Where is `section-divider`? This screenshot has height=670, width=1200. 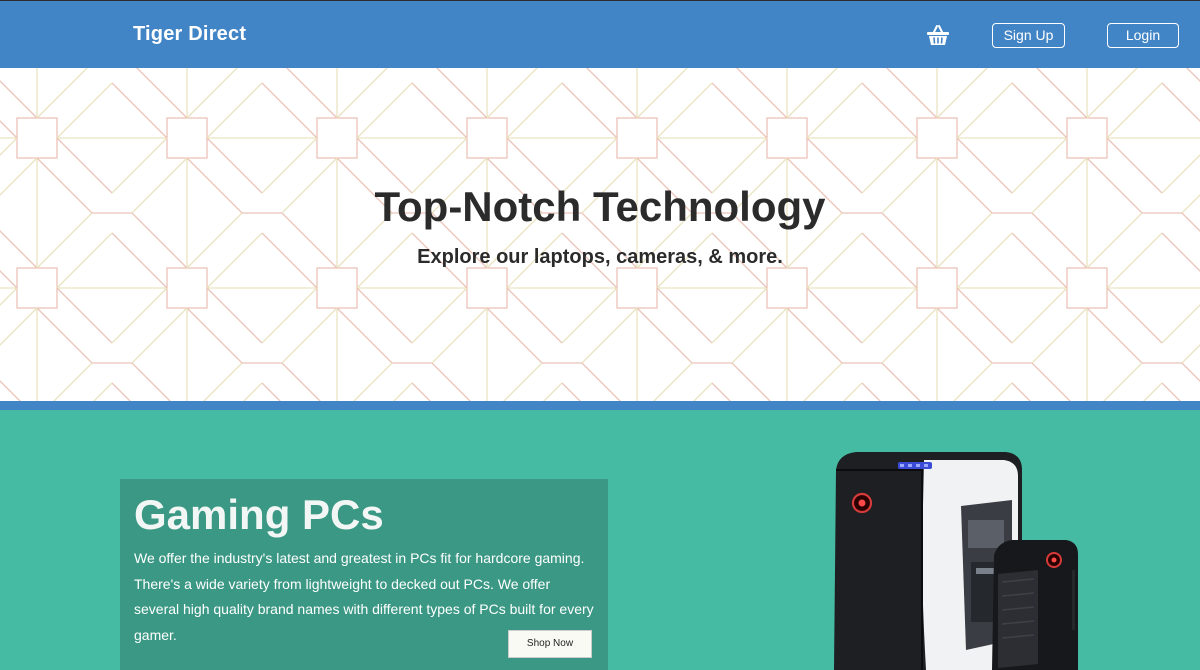 section-divider is located at coordinates (600, 405).